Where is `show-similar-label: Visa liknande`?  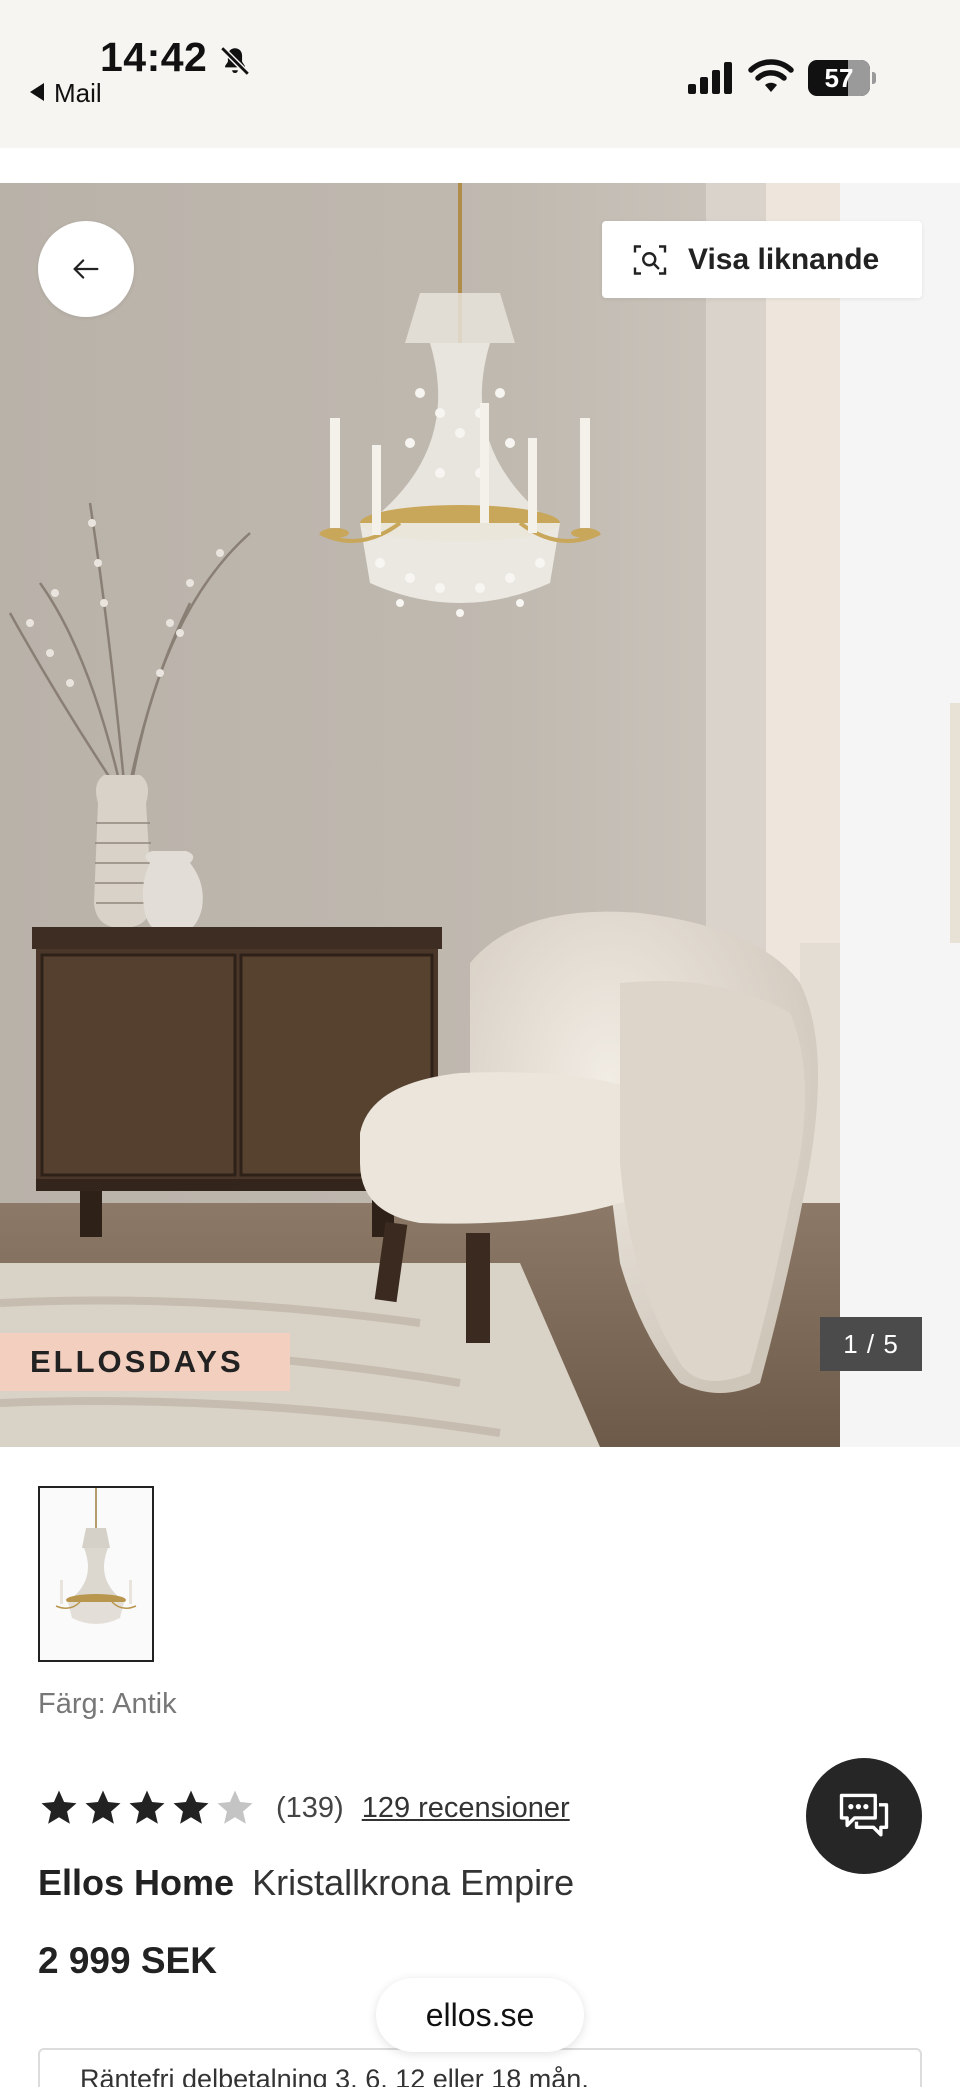 show-similar-label: Visa liknande is located at coordinates (784, 259).